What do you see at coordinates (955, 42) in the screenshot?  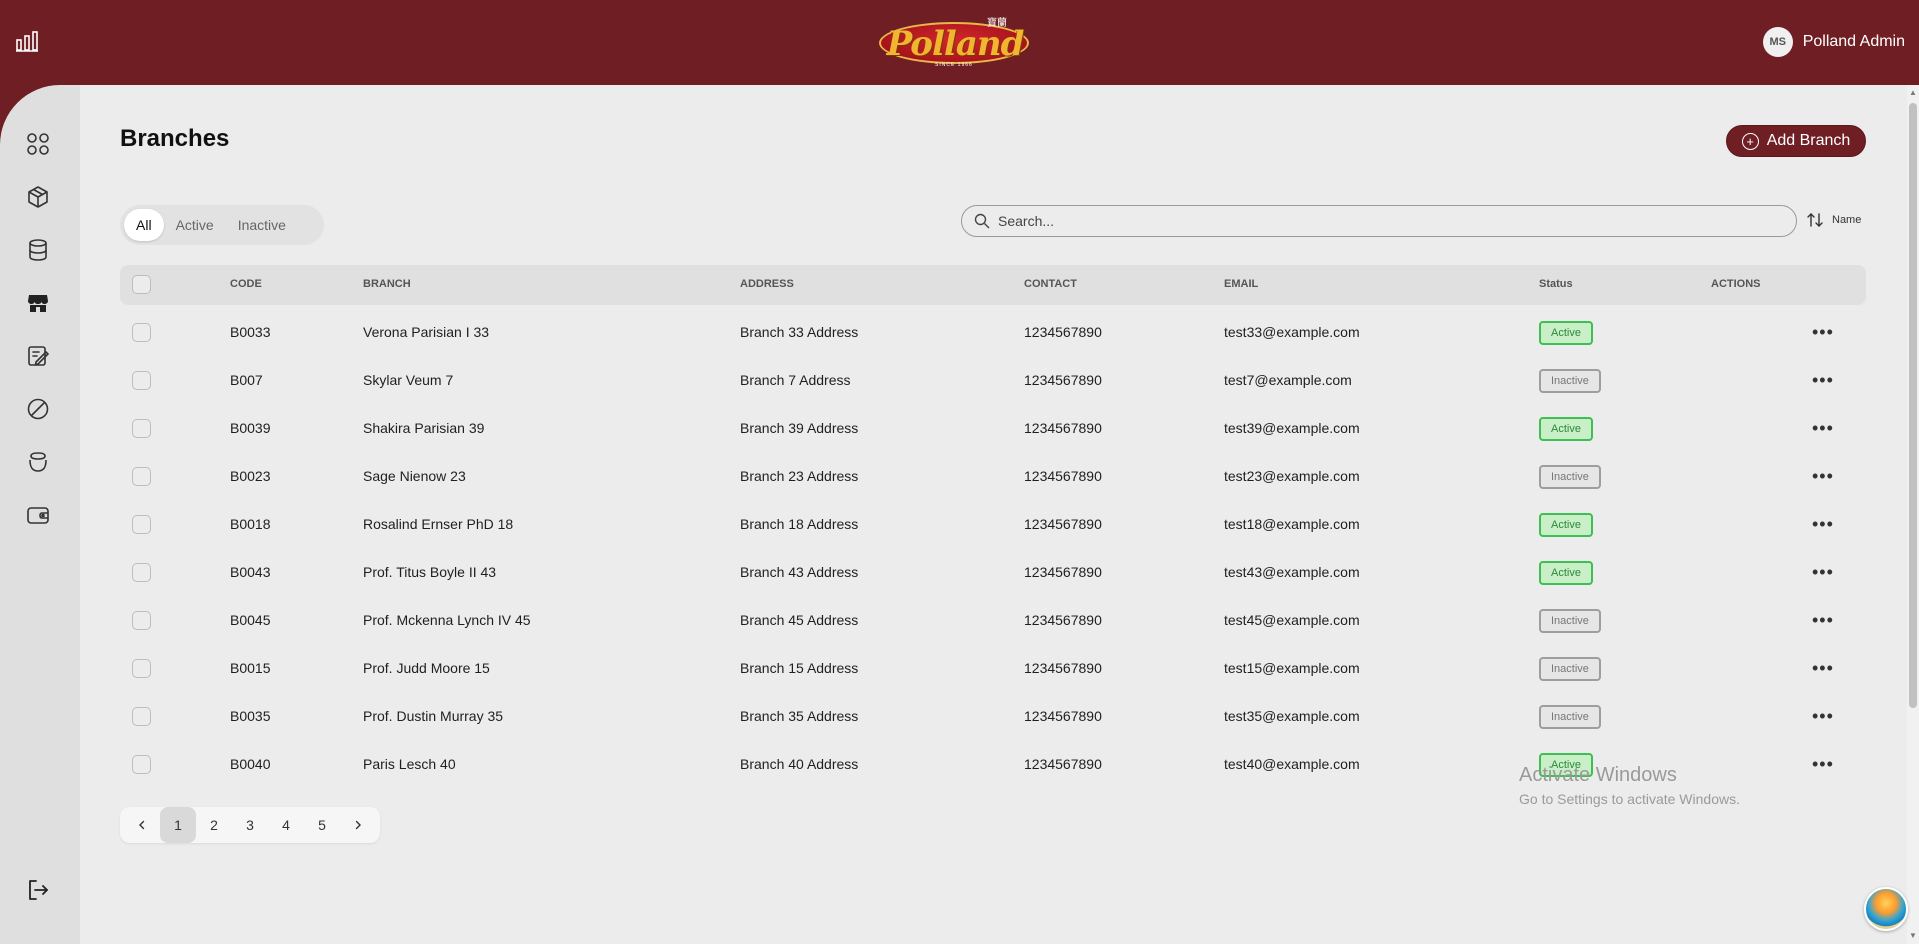 I see `polland-logo: Polland SINCE 1966 寶蘭` at bounding box center [955, 42].